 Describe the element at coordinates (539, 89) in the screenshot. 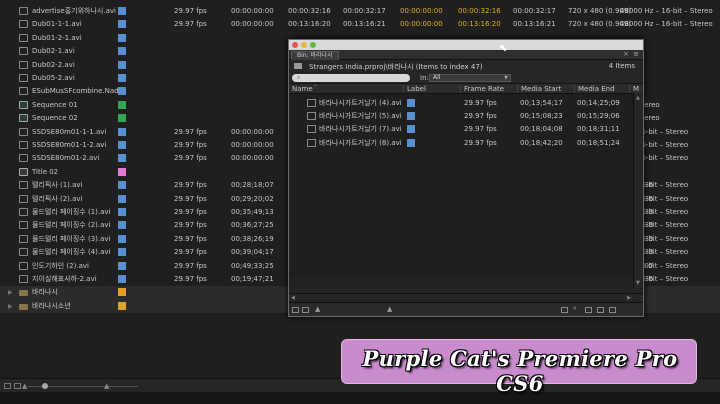

I see `col-media-start: Media Start` at that location.